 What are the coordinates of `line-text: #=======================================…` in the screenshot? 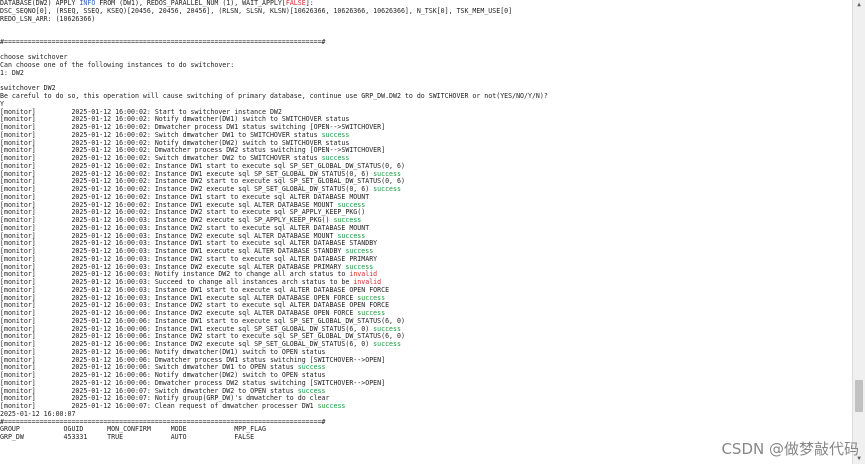 It's located at (163, 41).